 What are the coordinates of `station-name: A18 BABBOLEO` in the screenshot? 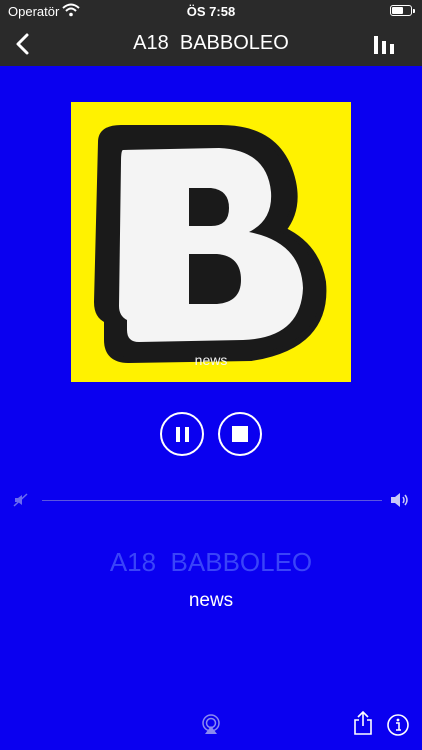 It's located at (211, 562).